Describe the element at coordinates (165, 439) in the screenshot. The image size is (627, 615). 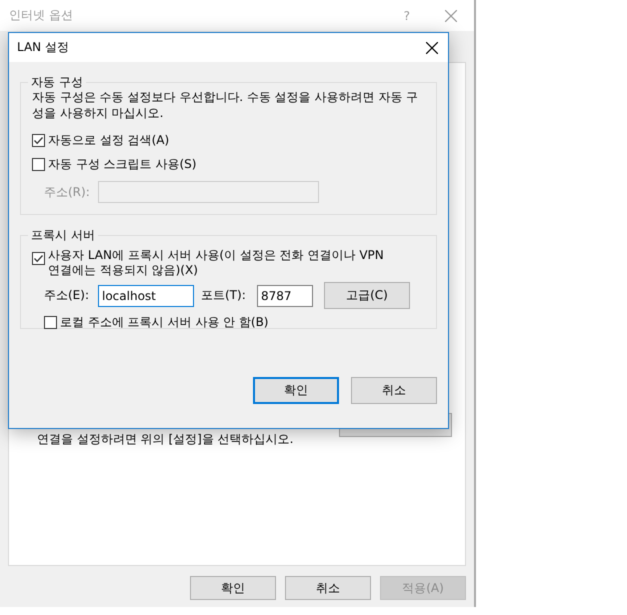
I see `instruction-text: 연결을 설정하려면 위의 [설정]을 선택하십시오.` at that location.